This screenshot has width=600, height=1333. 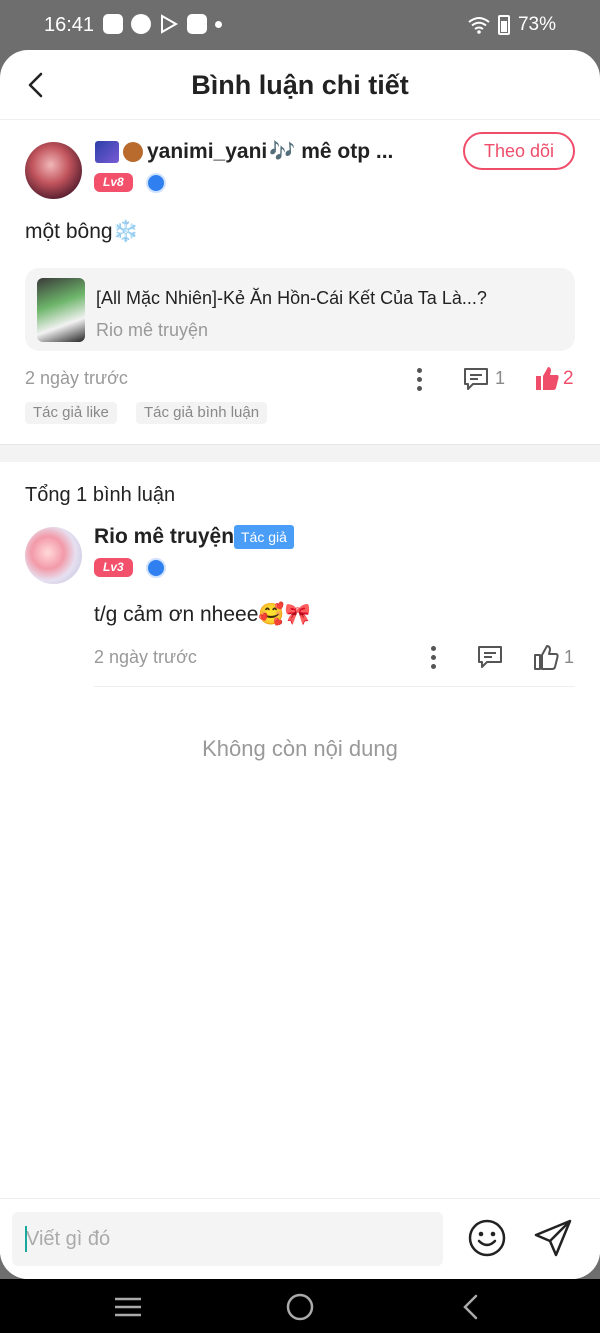 What do you see at coordinates (227, 1239) in the screenshot?
I see `comment-input` at bounding box center [227, 1239].